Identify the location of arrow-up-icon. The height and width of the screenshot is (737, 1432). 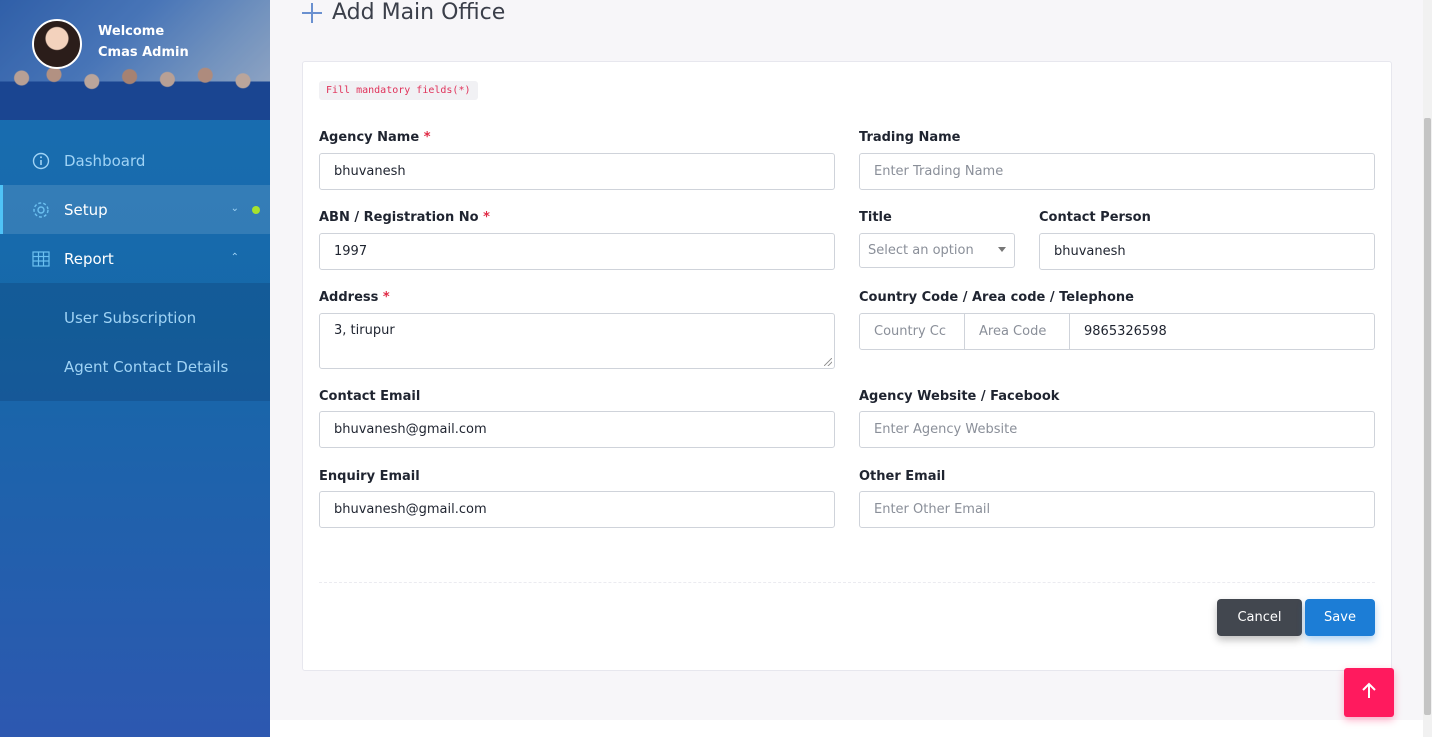
(1369, 693).